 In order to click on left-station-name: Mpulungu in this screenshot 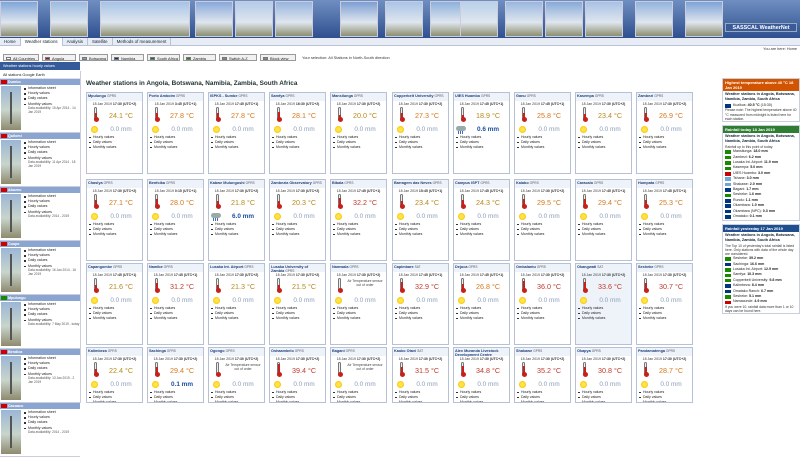, I will do `click(40, 298)`.